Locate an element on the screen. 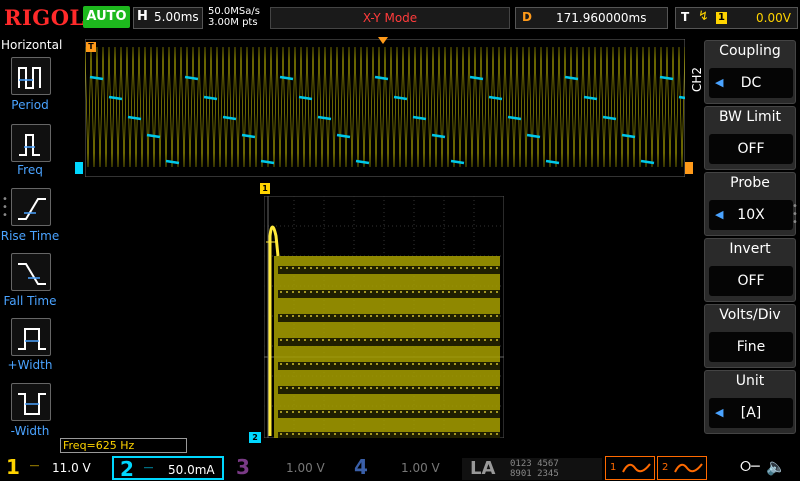 This screenshot has height=481, width=800. period-icon is located at coordinates (29, 78).